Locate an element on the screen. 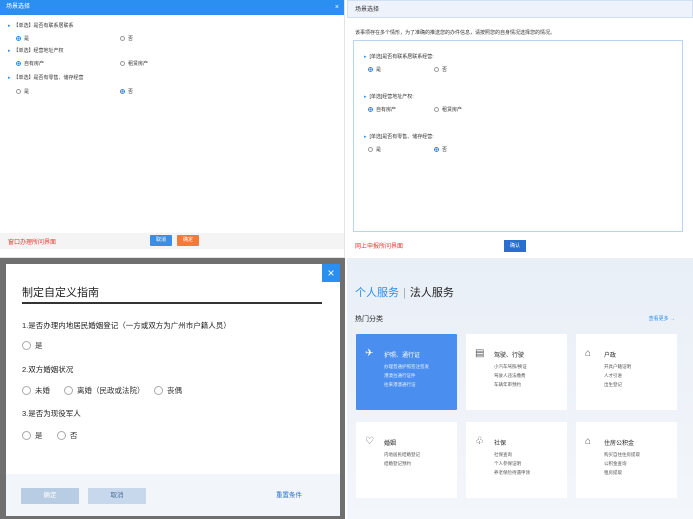 Image resolution: width=693 pixels, height=519 pixels. card-link: 公积金查询 is located at coordinates (615, 464).